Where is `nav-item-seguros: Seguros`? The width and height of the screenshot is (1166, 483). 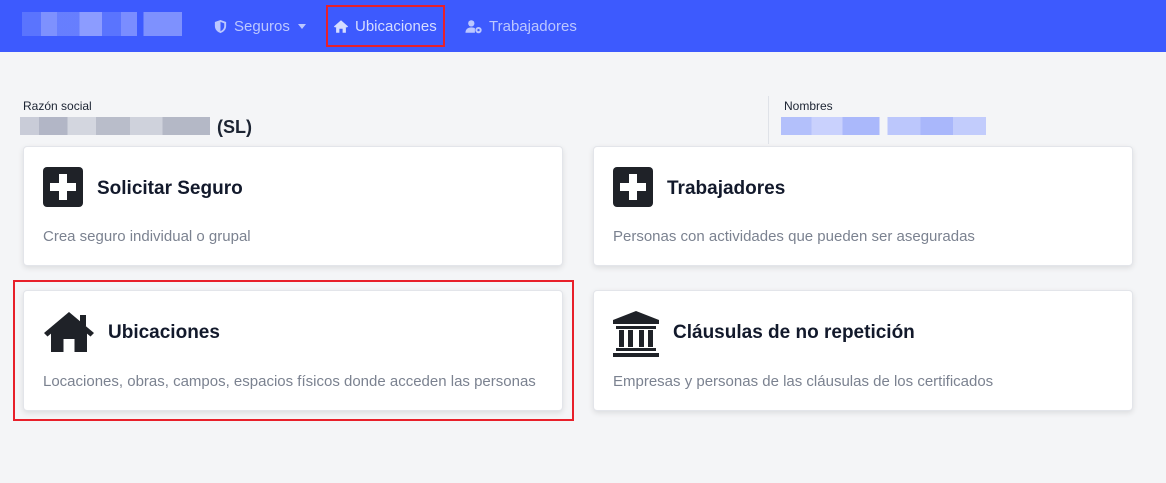 nav-item-seguros: Seguros is located at coordinates (259, 26).